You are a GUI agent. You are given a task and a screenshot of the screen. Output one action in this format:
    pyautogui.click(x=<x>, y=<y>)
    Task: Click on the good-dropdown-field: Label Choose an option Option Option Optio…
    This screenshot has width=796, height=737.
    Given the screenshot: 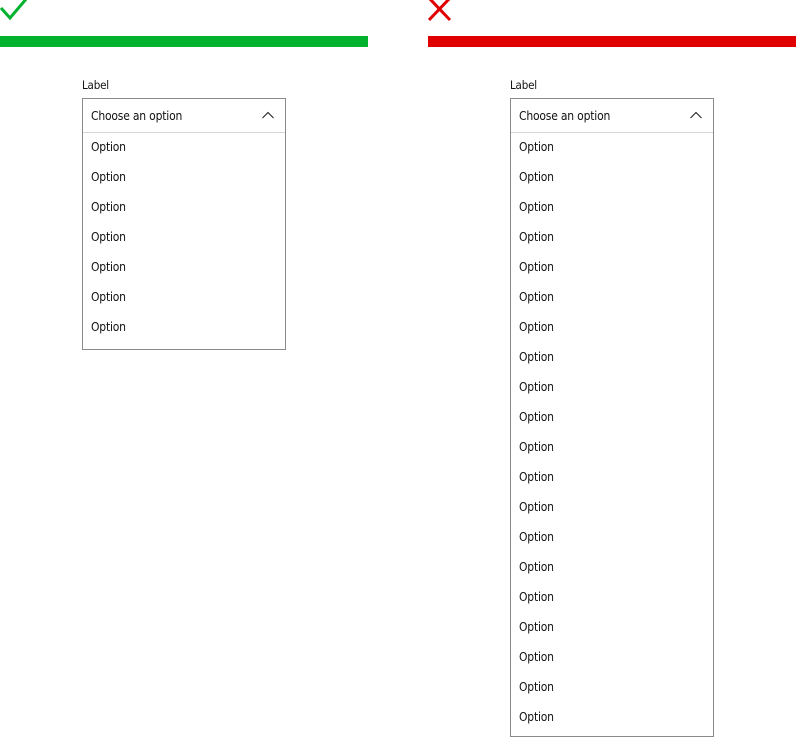 What is the action you would take?
    pyautogui.click(x=184, y=214)
    